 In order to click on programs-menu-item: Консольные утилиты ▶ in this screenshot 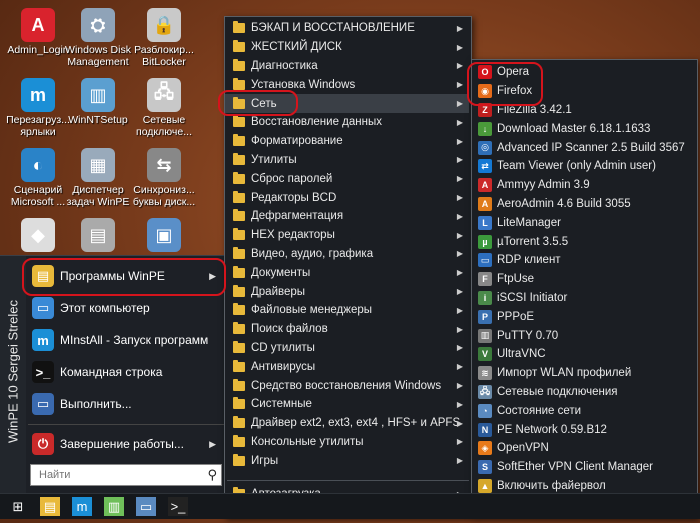, I will do `click(347, 442)`.